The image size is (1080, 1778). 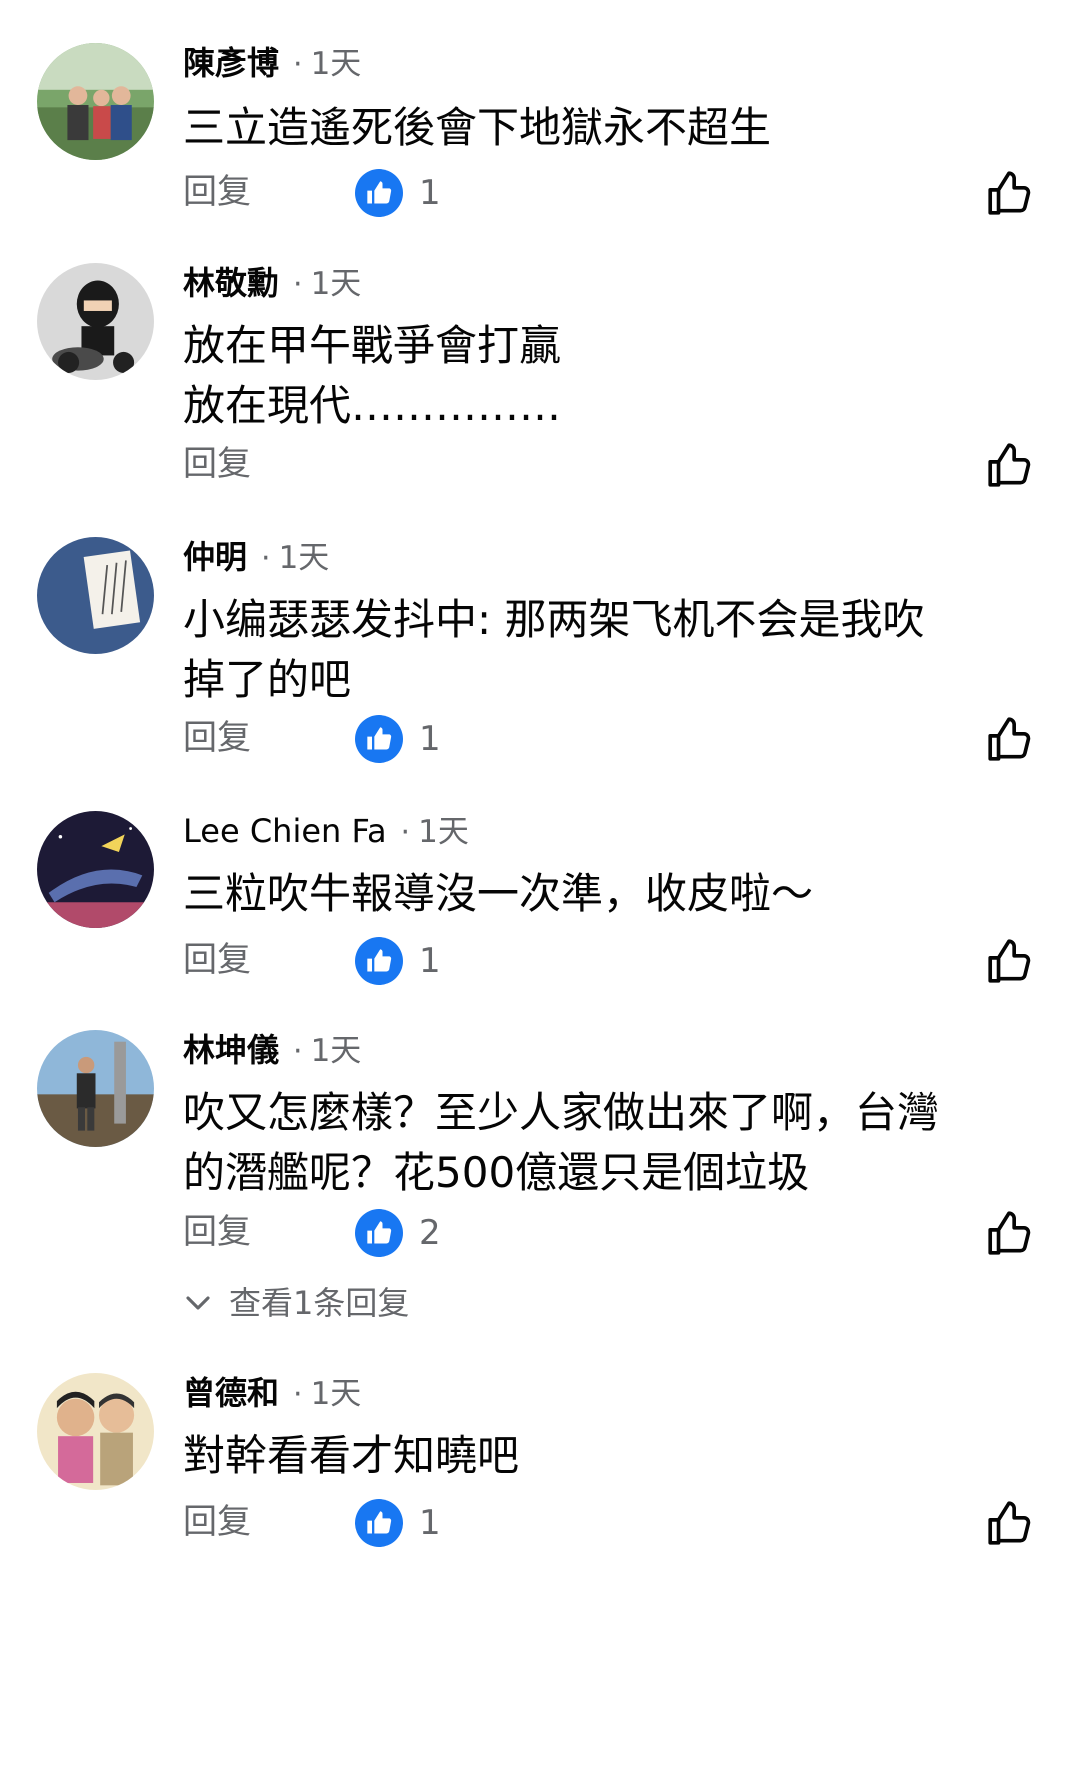 I want to click on comment-text: 小编瑟瑟发抖中: 那两架飞机不会是我吹 掉了的吧, so click(x=623, y=650).